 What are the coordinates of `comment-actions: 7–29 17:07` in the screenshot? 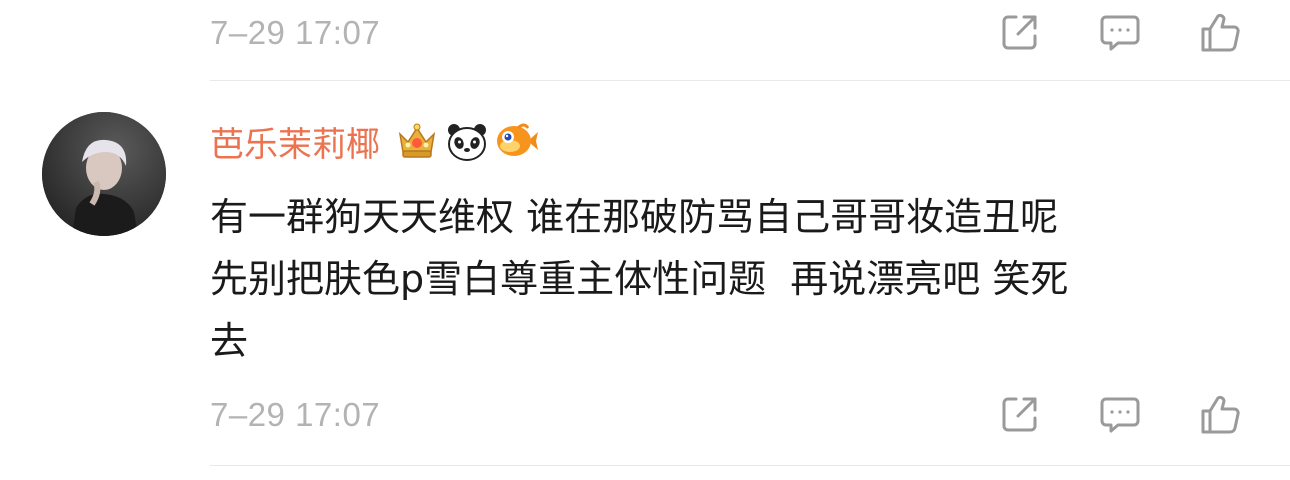 It's located at (740, 415).